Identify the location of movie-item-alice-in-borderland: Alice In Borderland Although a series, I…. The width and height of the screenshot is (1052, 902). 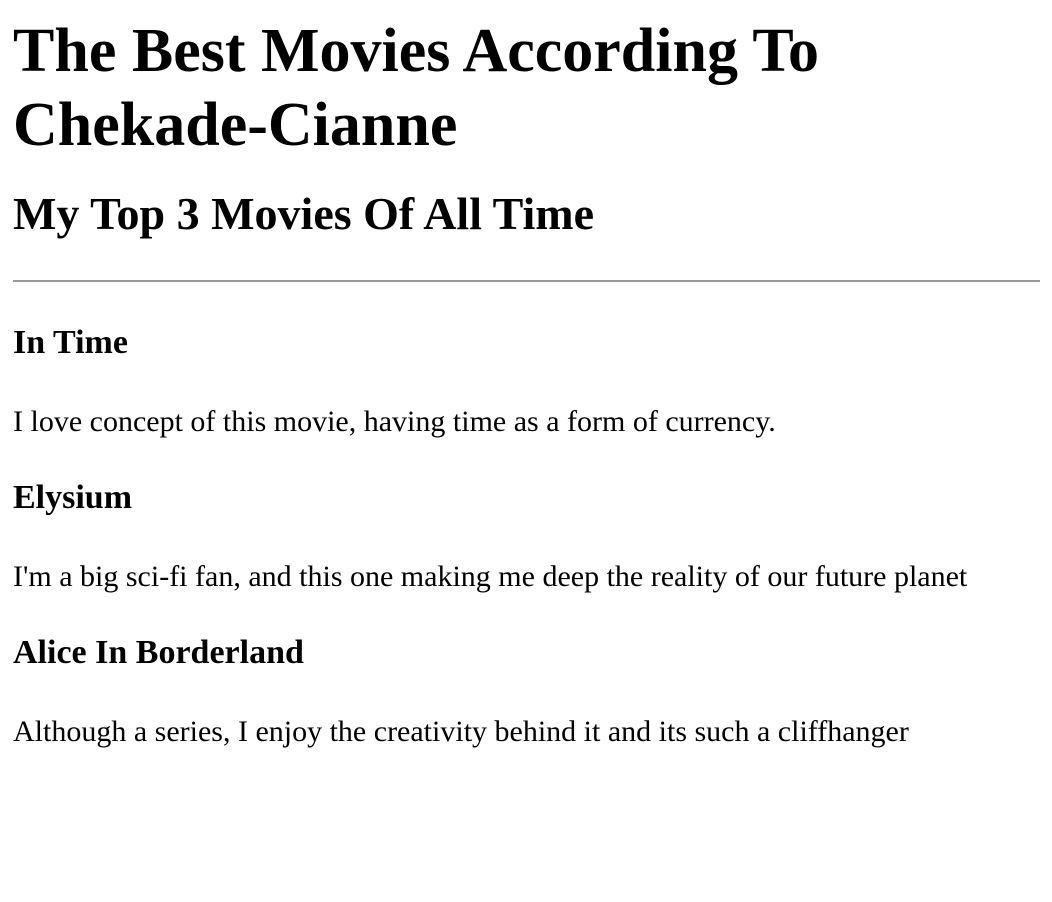
(526, 691).